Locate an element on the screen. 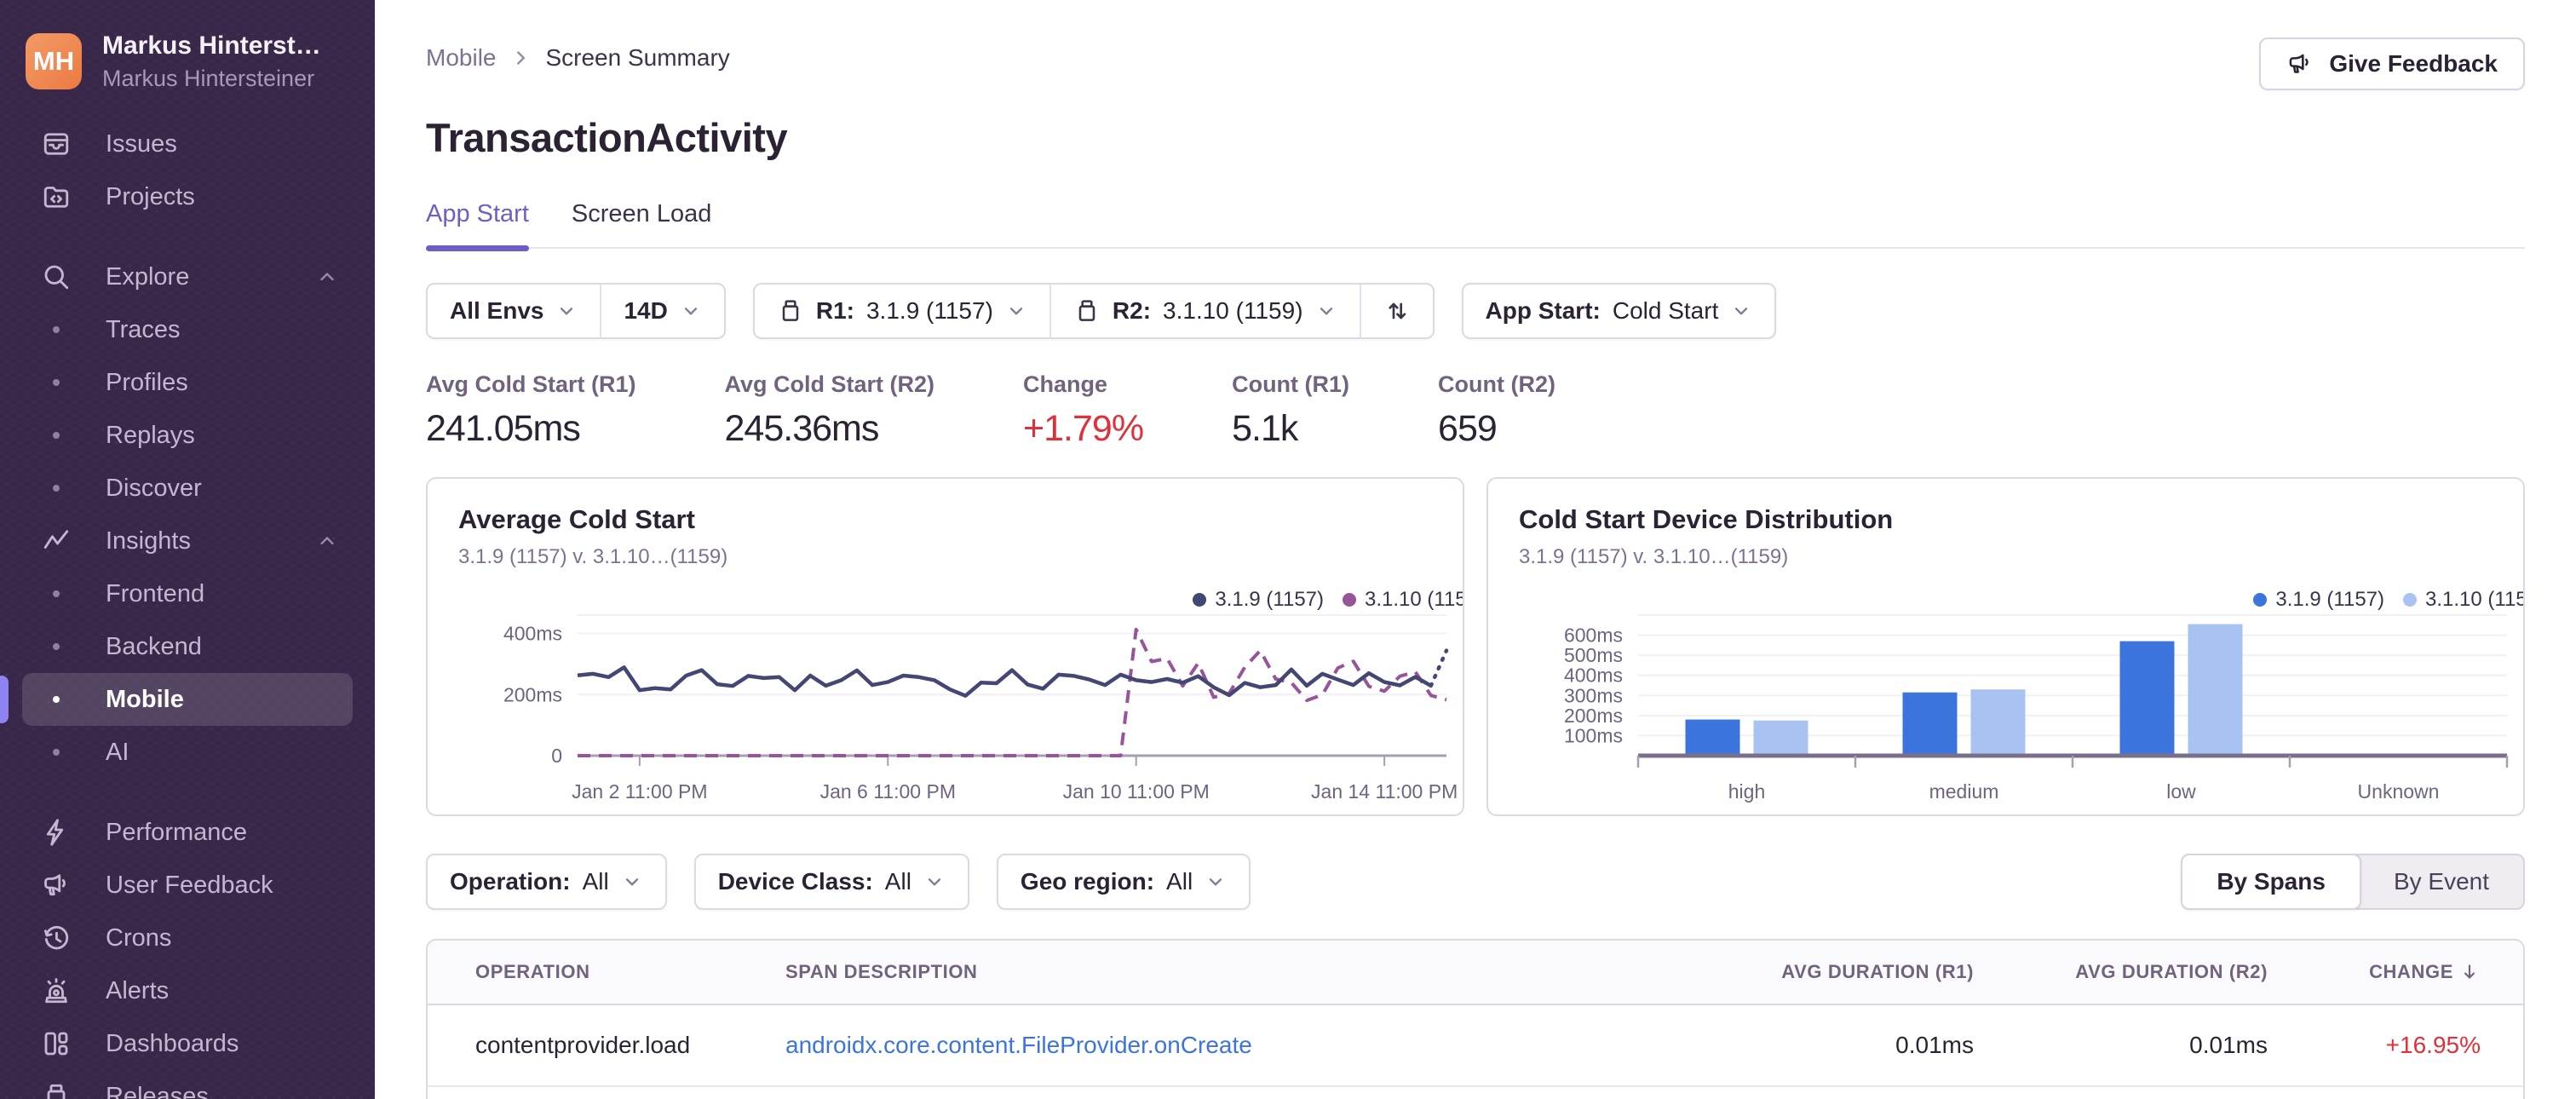 Image resolution: width=2576 pixels, height=1099 pixels. release1-value: 3.1.9 (1157) is located at coordinates (929, 310).